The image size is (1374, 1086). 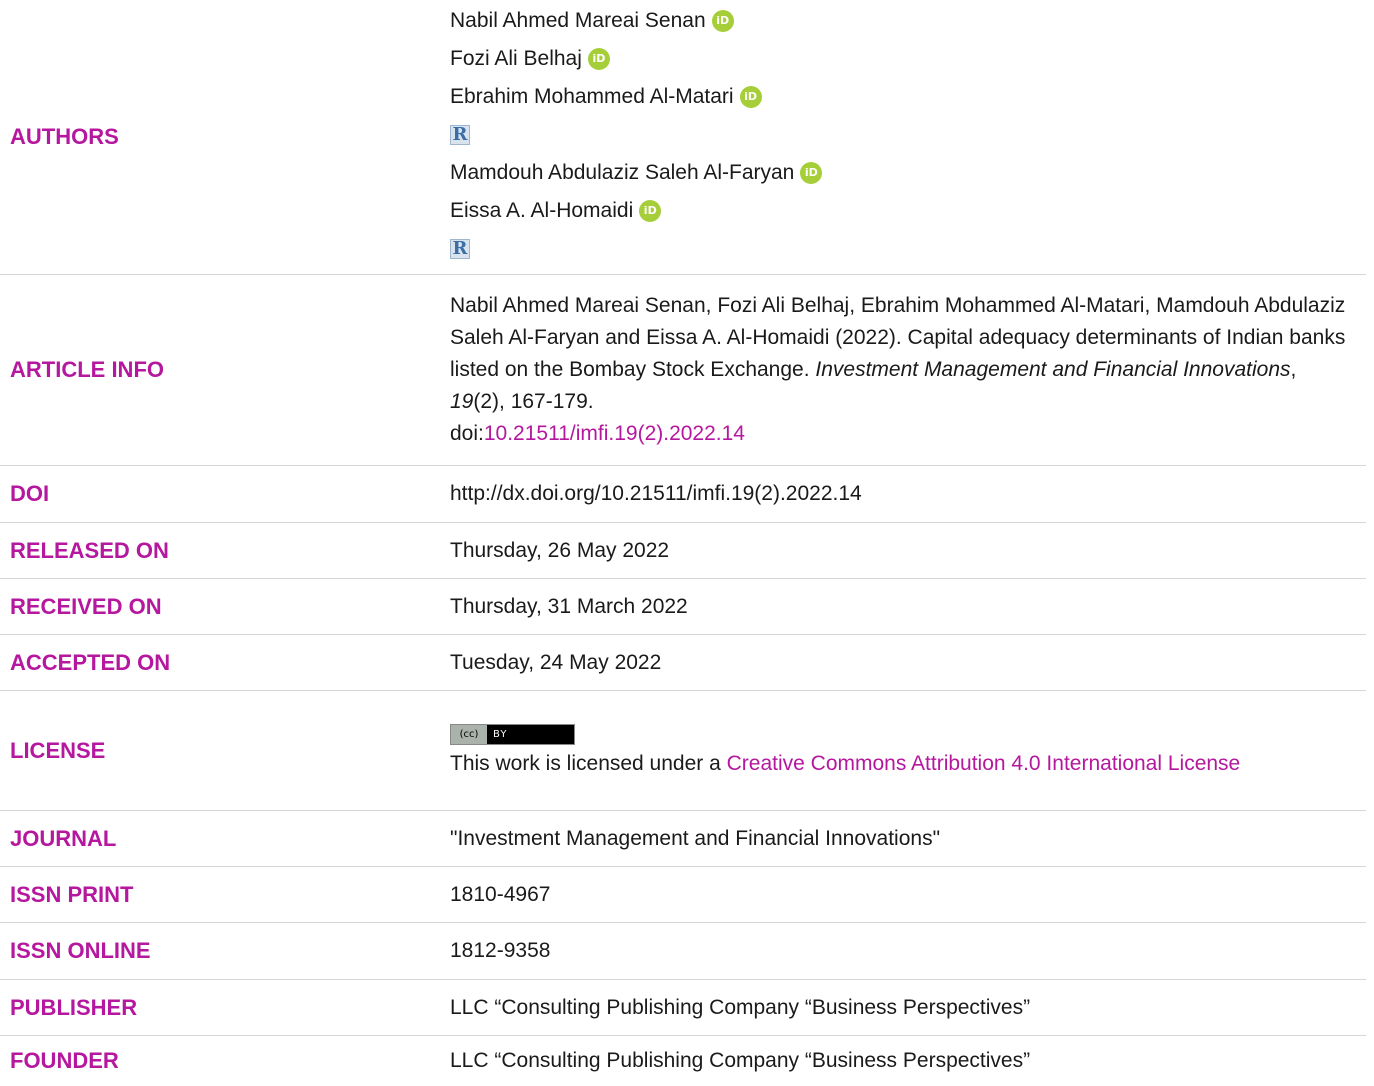 What do you see at coordinates (569, 606) in the screenshot?
I see `received-on-value: Thursday, 31 March 2022` at bounding box center [569, 606].